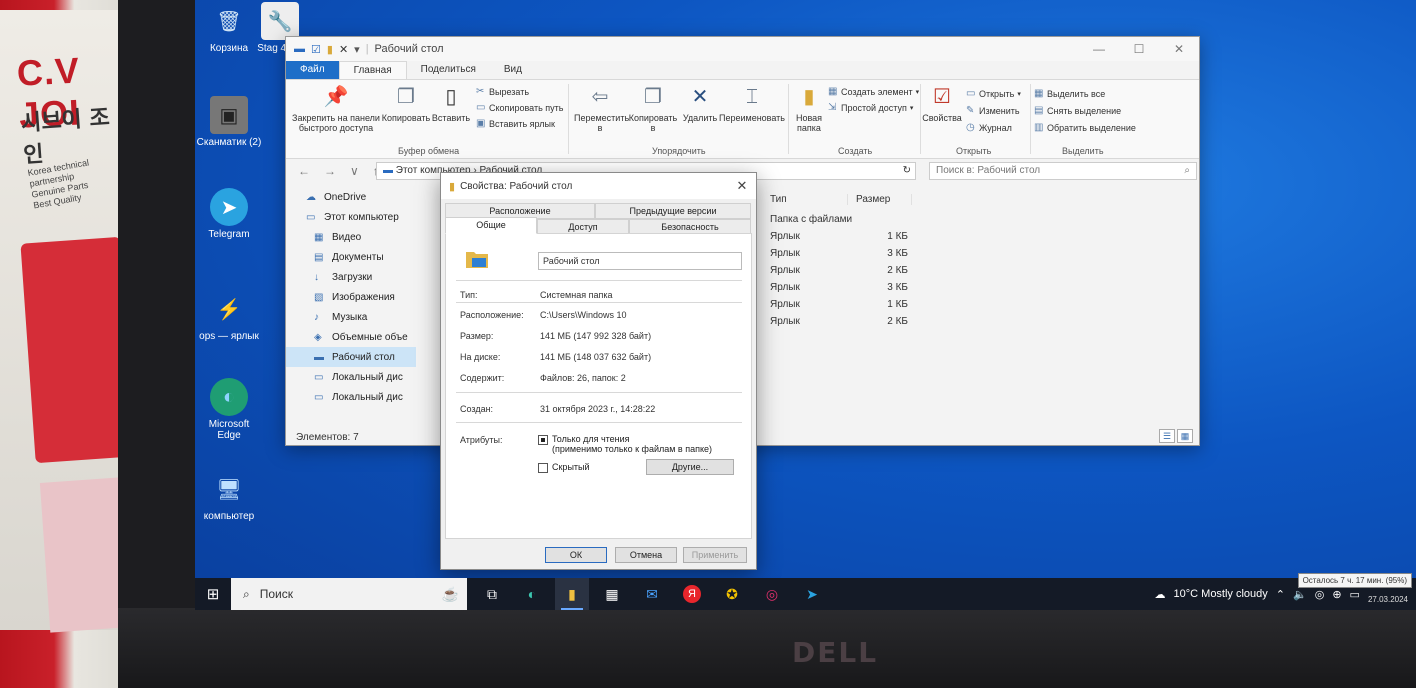 Image resolution: width=1416 pixels, height=688 pixels. Describe the element at coordinates (598, 186) in the screenshot. I see `dialog-titlebar: ▮ Свойства: Рабочий стол ✕` at that location.